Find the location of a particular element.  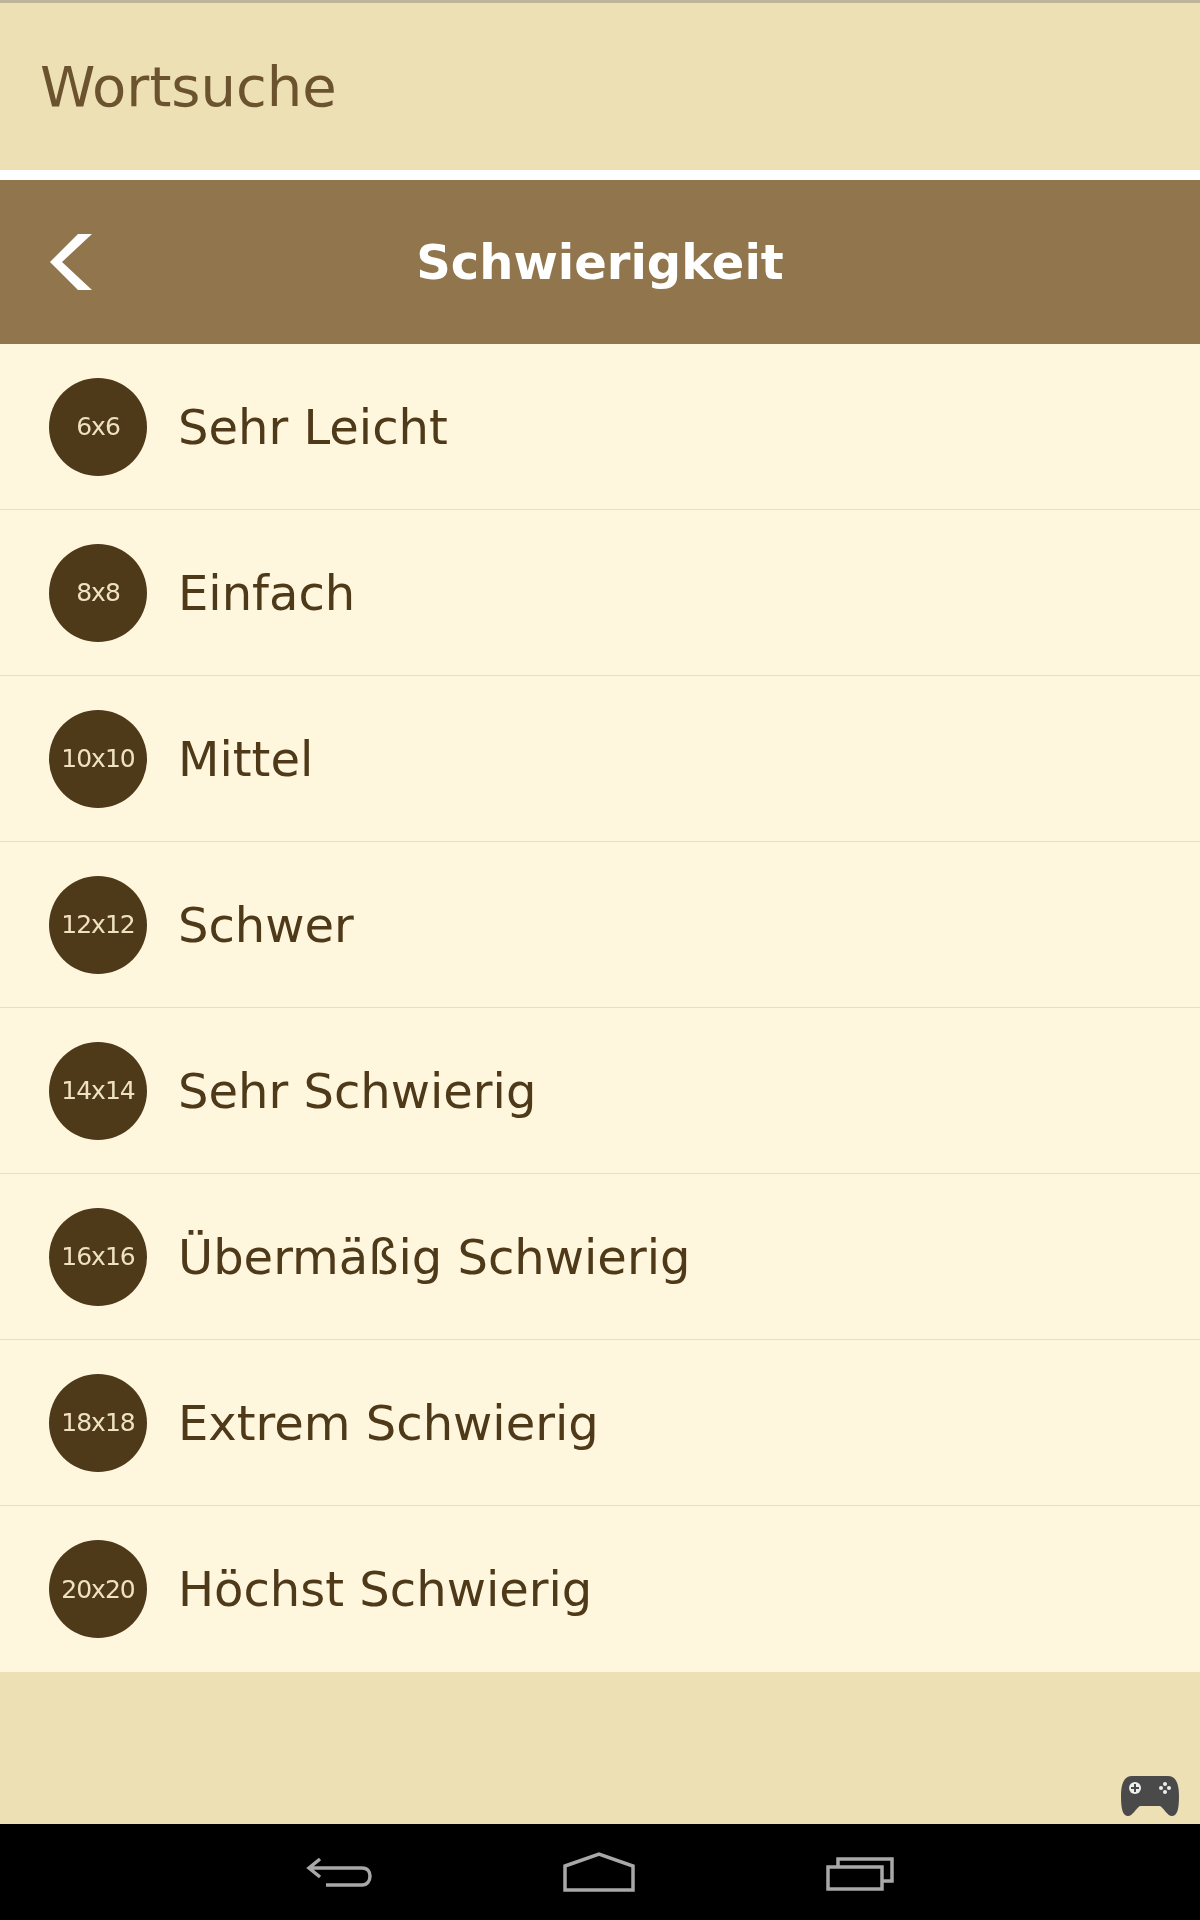

difficulty-name: Übermäßig Schwierig is located at coordinates (434, 1256).